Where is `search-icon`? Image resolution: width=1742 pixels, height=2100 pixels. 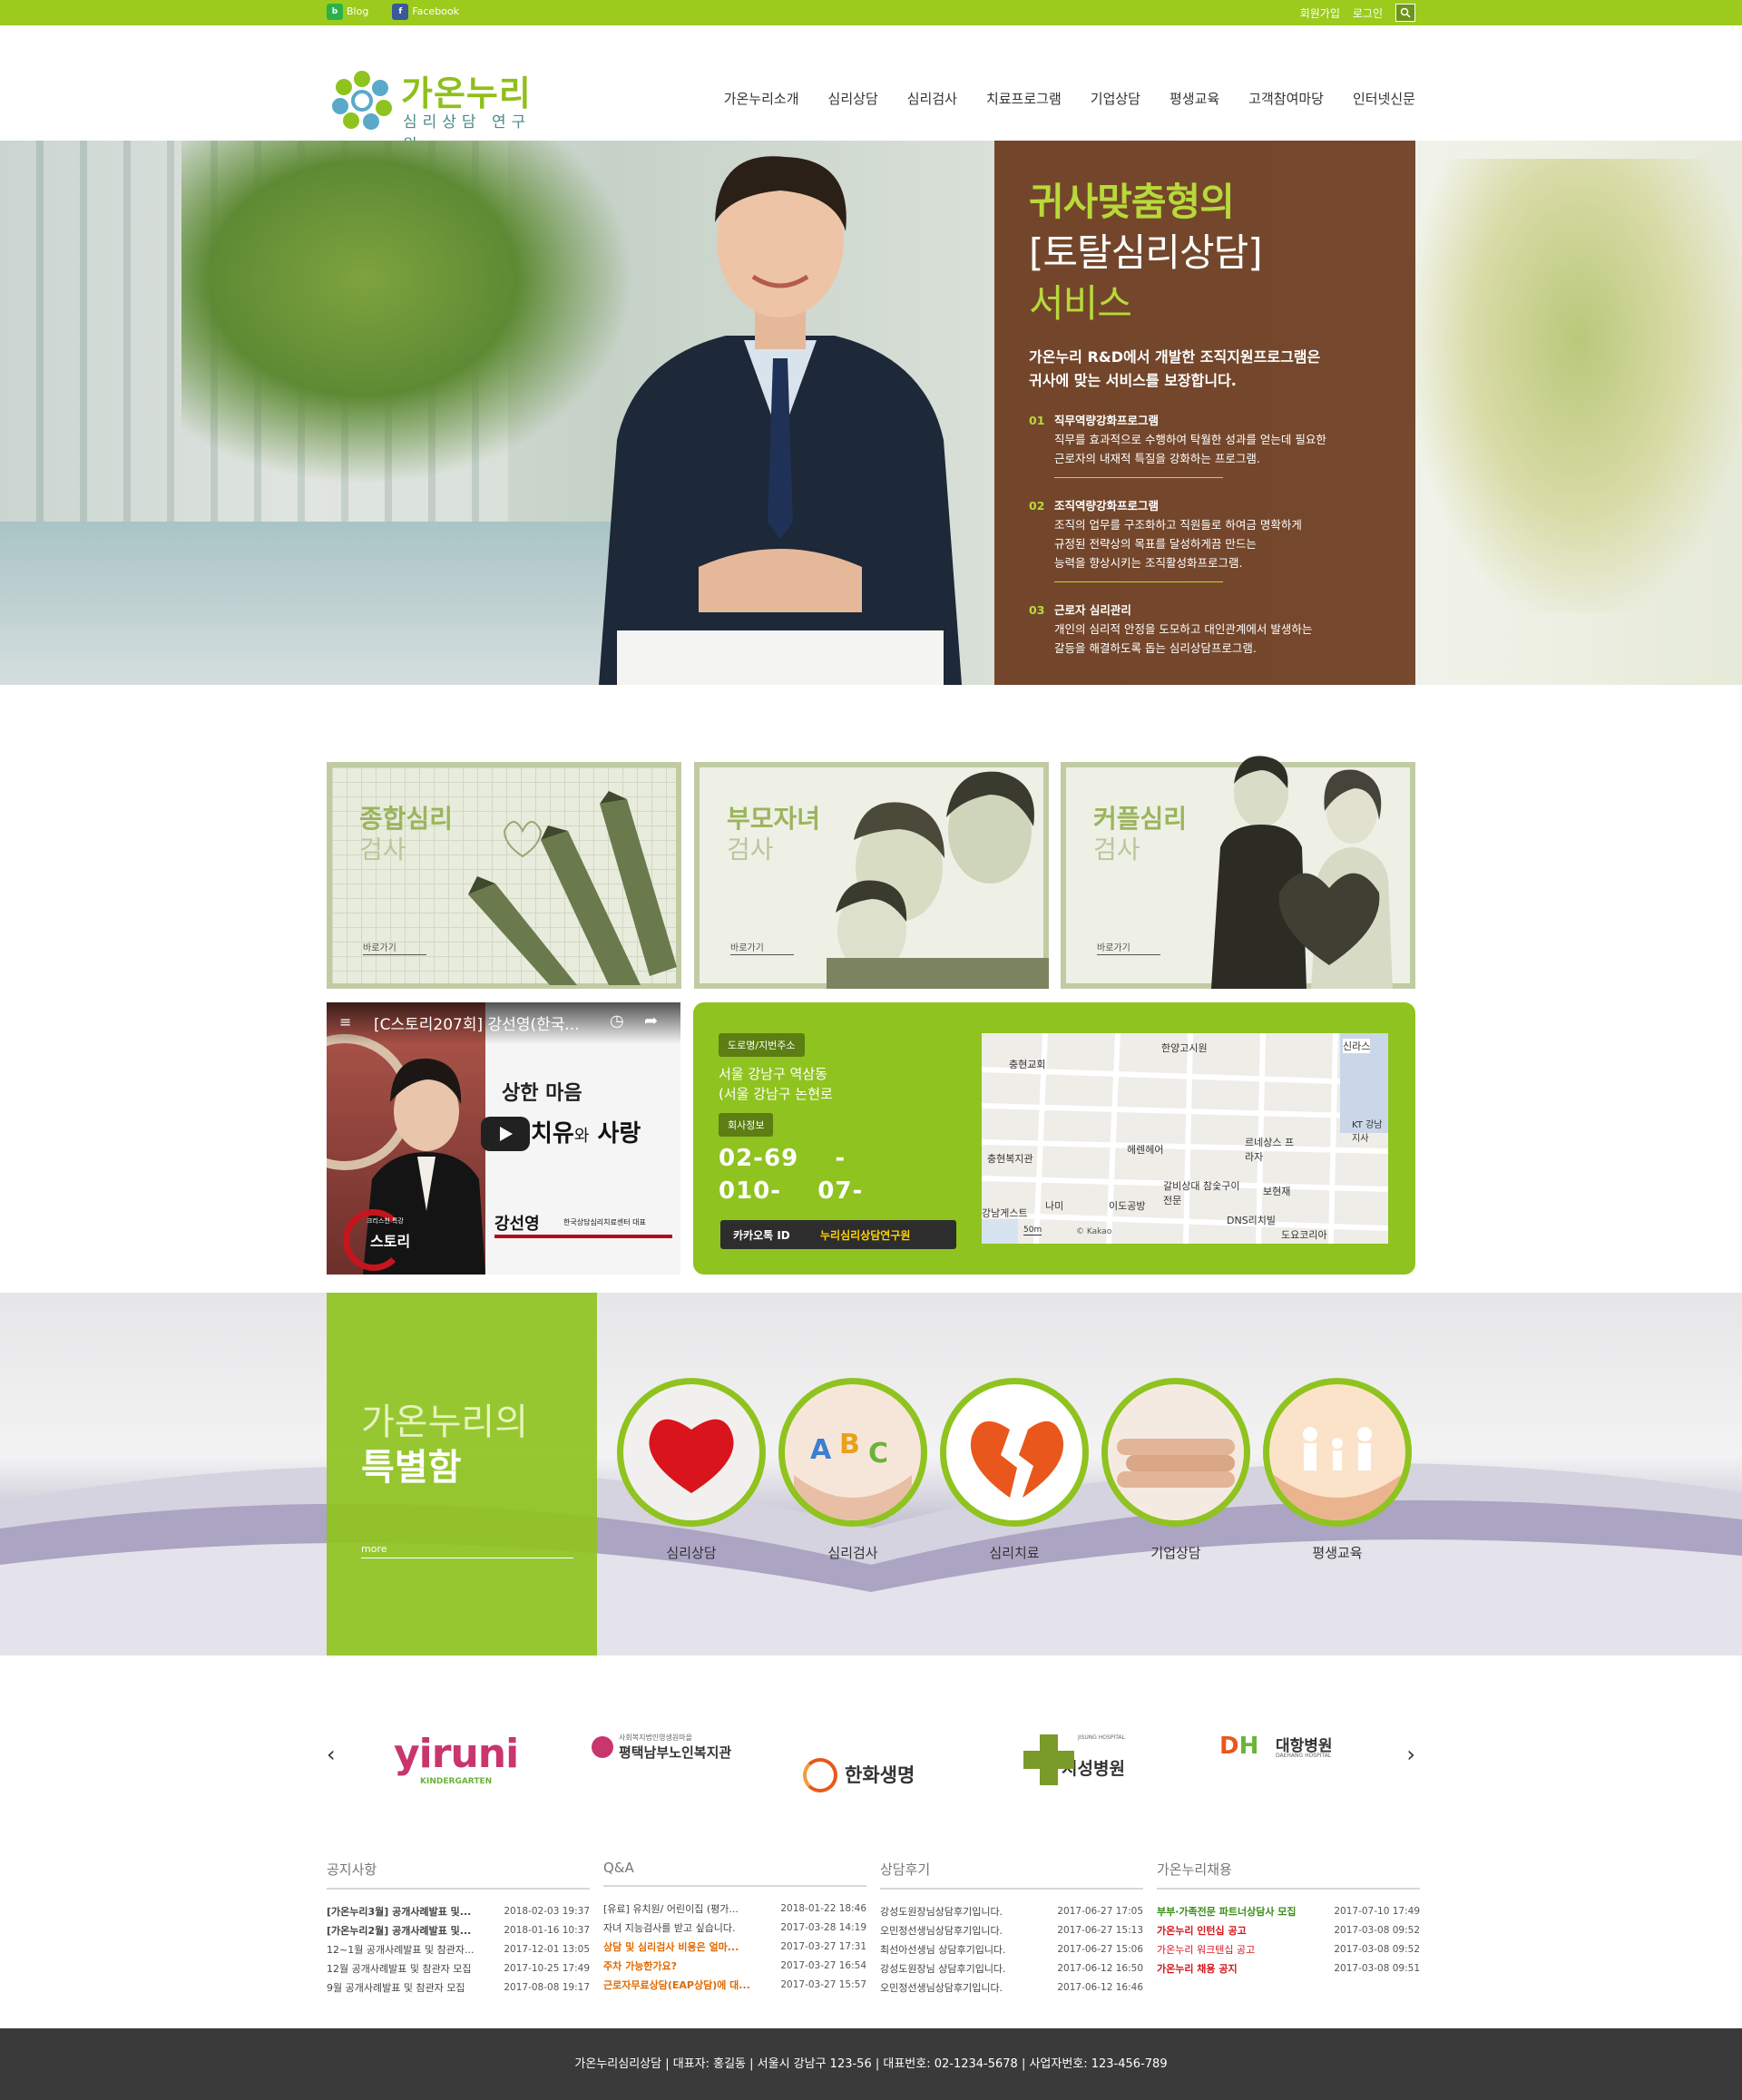 search-icon is located at coordinates (1405, 12).